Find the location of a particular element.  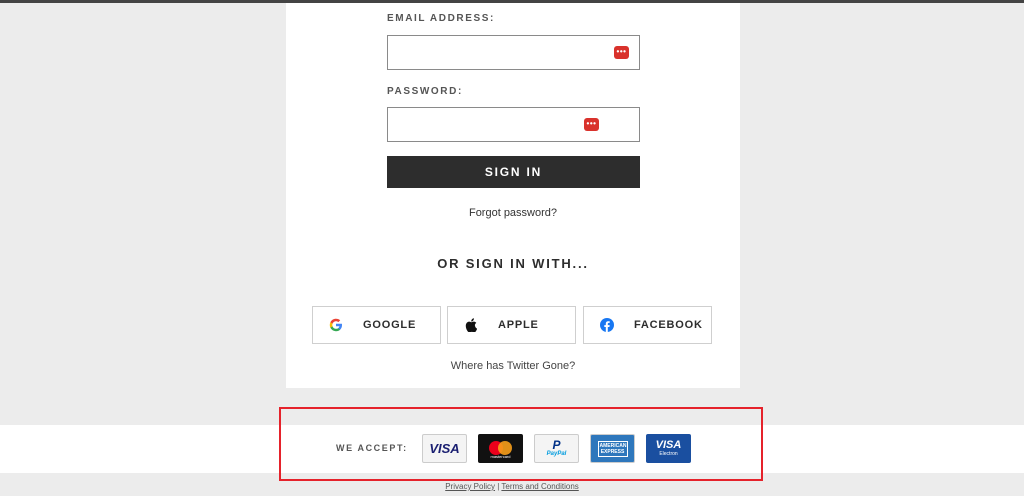

password-field: ••• is located at coordinates (513, 124).